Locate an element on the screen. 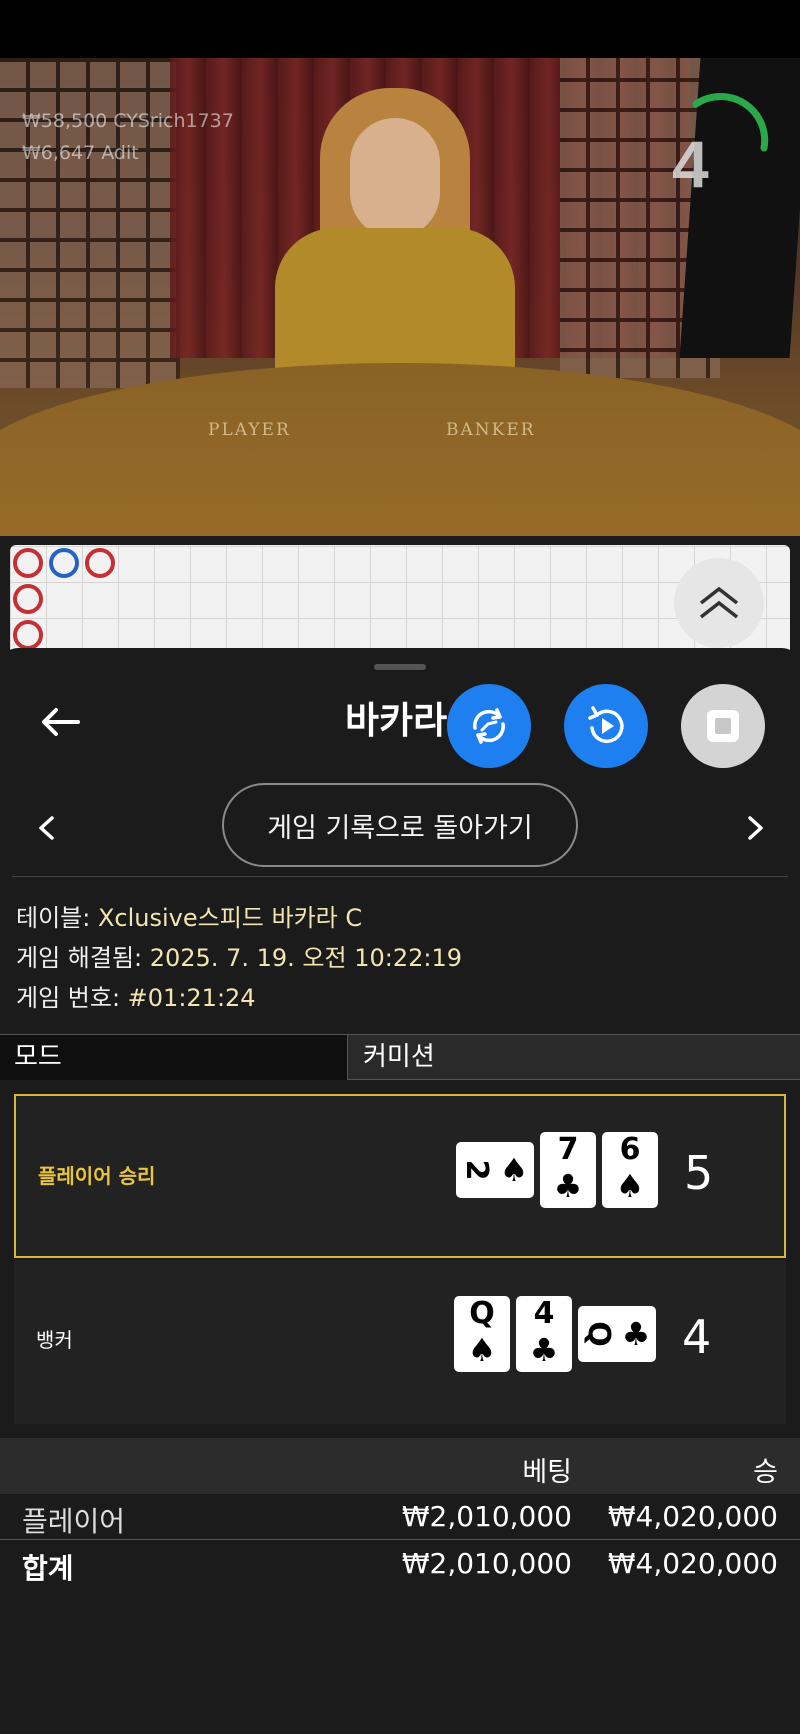  baccarat-table is located at coordinates (400, 449).